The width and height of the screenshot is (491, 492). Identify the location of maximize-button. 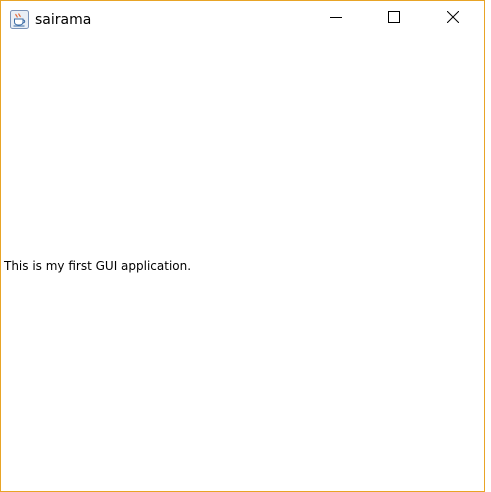
(394, 19).